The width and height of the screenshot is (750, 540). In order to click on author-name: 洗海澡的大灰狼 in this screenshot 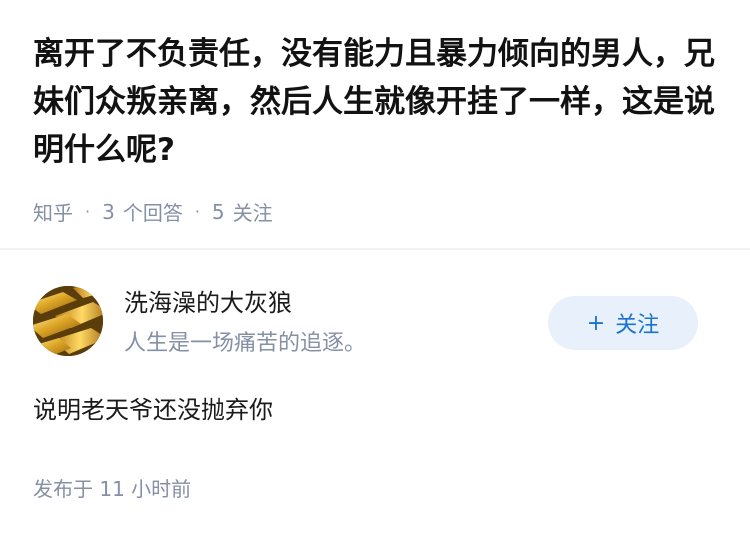, I will do `click(208, 303)`.